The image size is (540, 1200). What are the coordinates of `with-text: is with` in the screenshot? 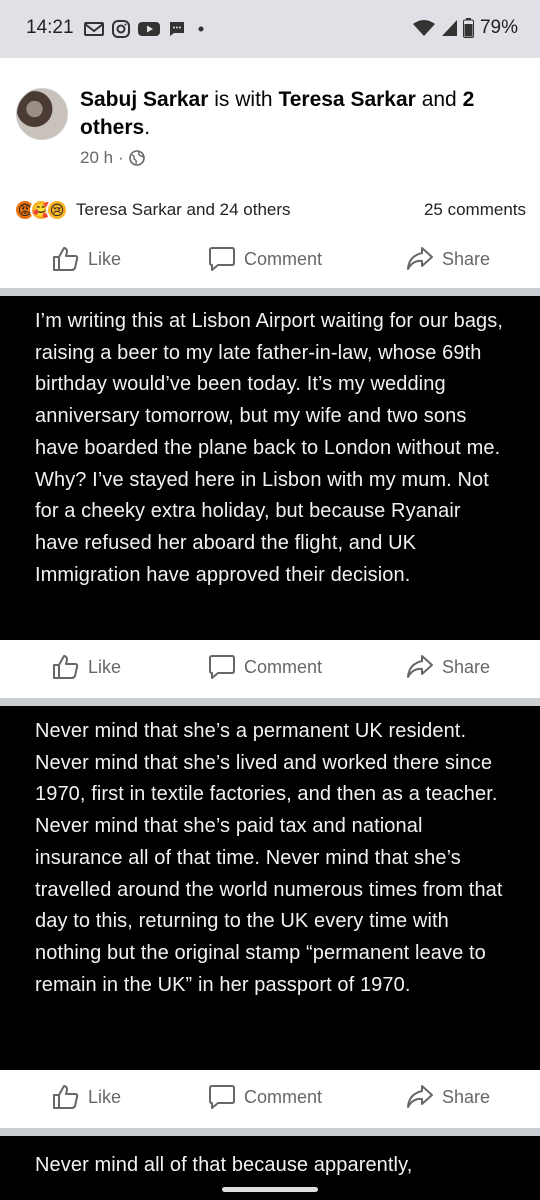 It's located at (243, 99).